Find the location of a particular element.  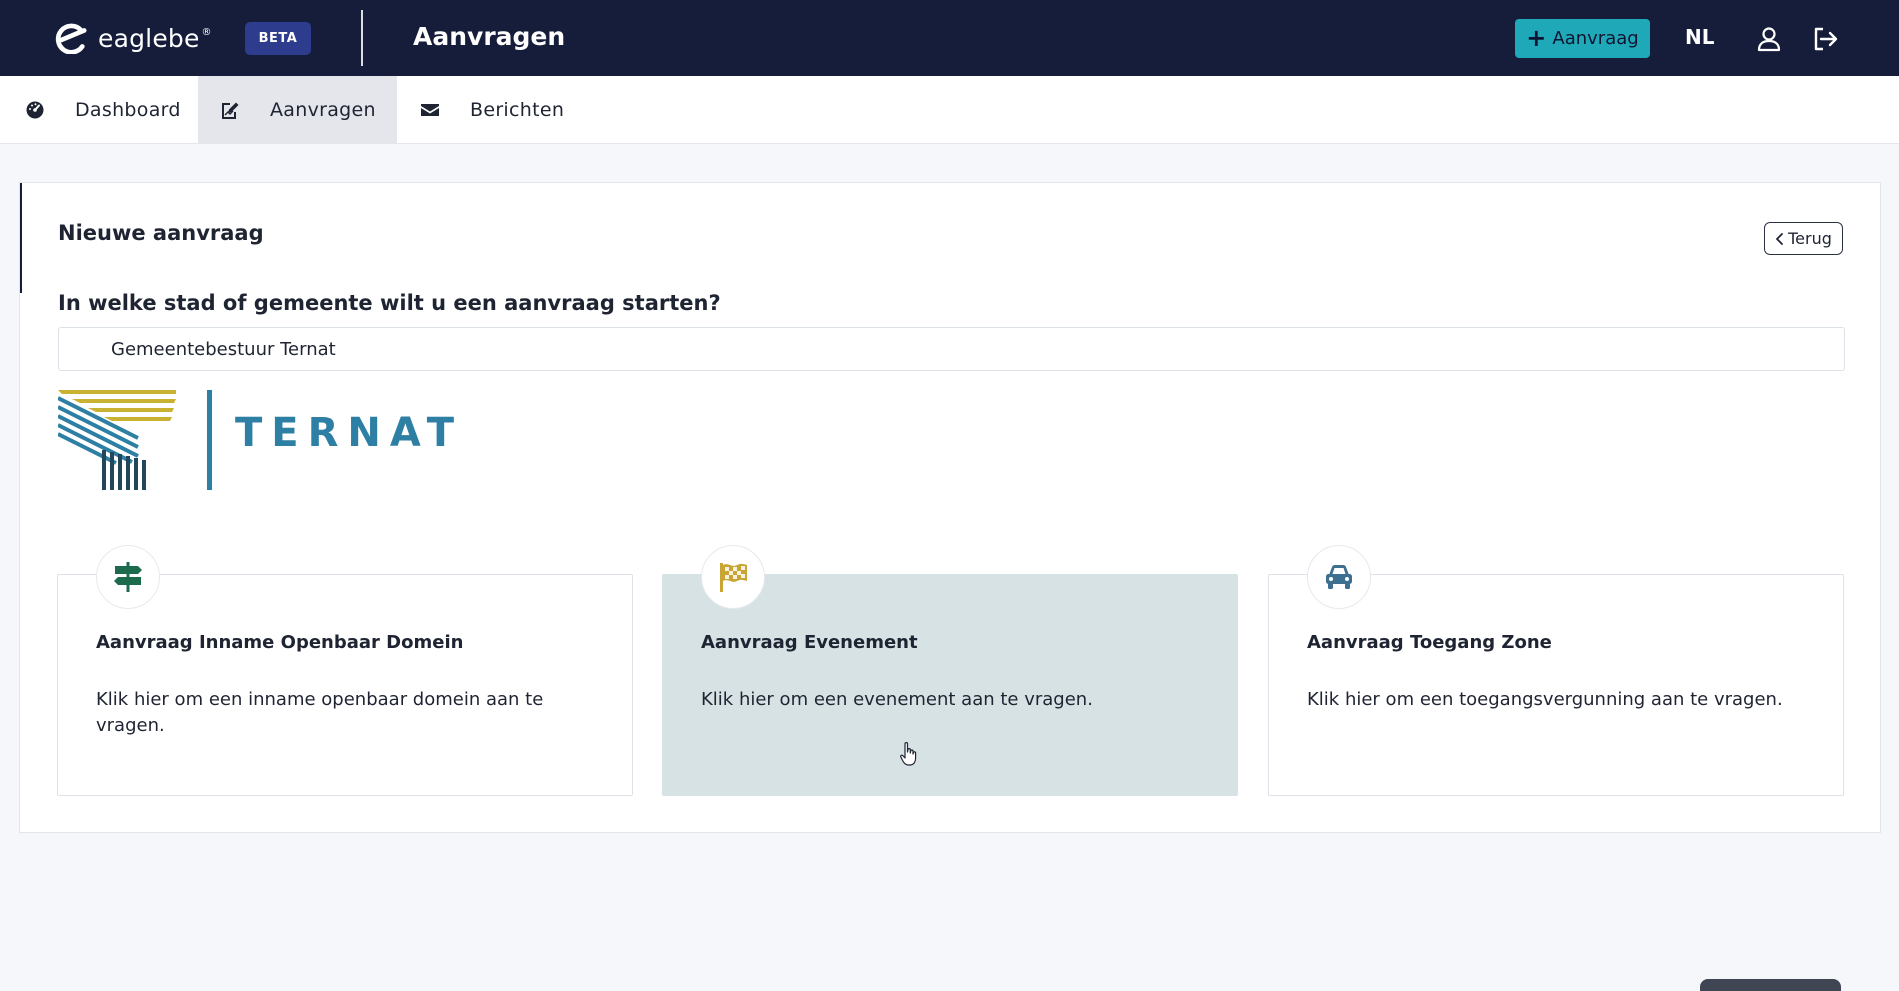

option-title: Aanvraag Toegang Zone is located at coordinates (1429, 642).